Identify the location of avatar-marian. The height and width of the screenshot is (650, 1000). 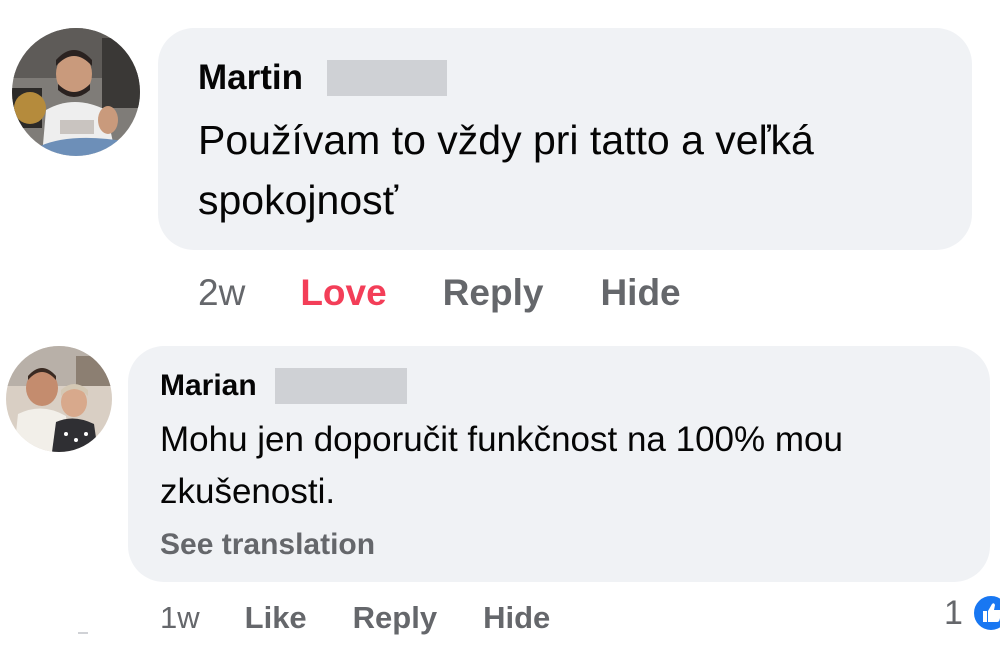
(59, 399).